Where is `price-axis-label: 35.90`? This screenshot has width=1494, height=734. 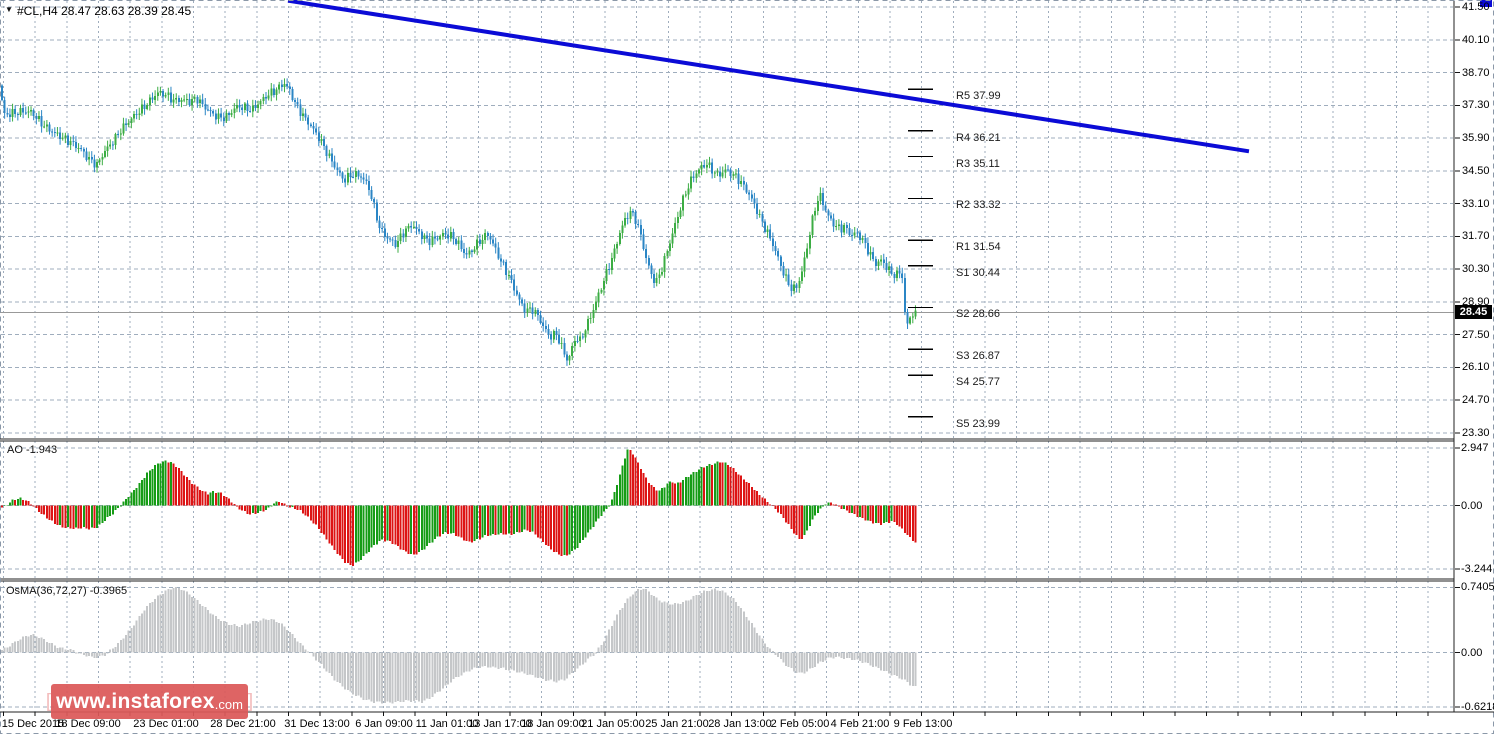 price-axis-label: 35.90 is located at coordinates (1476, 138).